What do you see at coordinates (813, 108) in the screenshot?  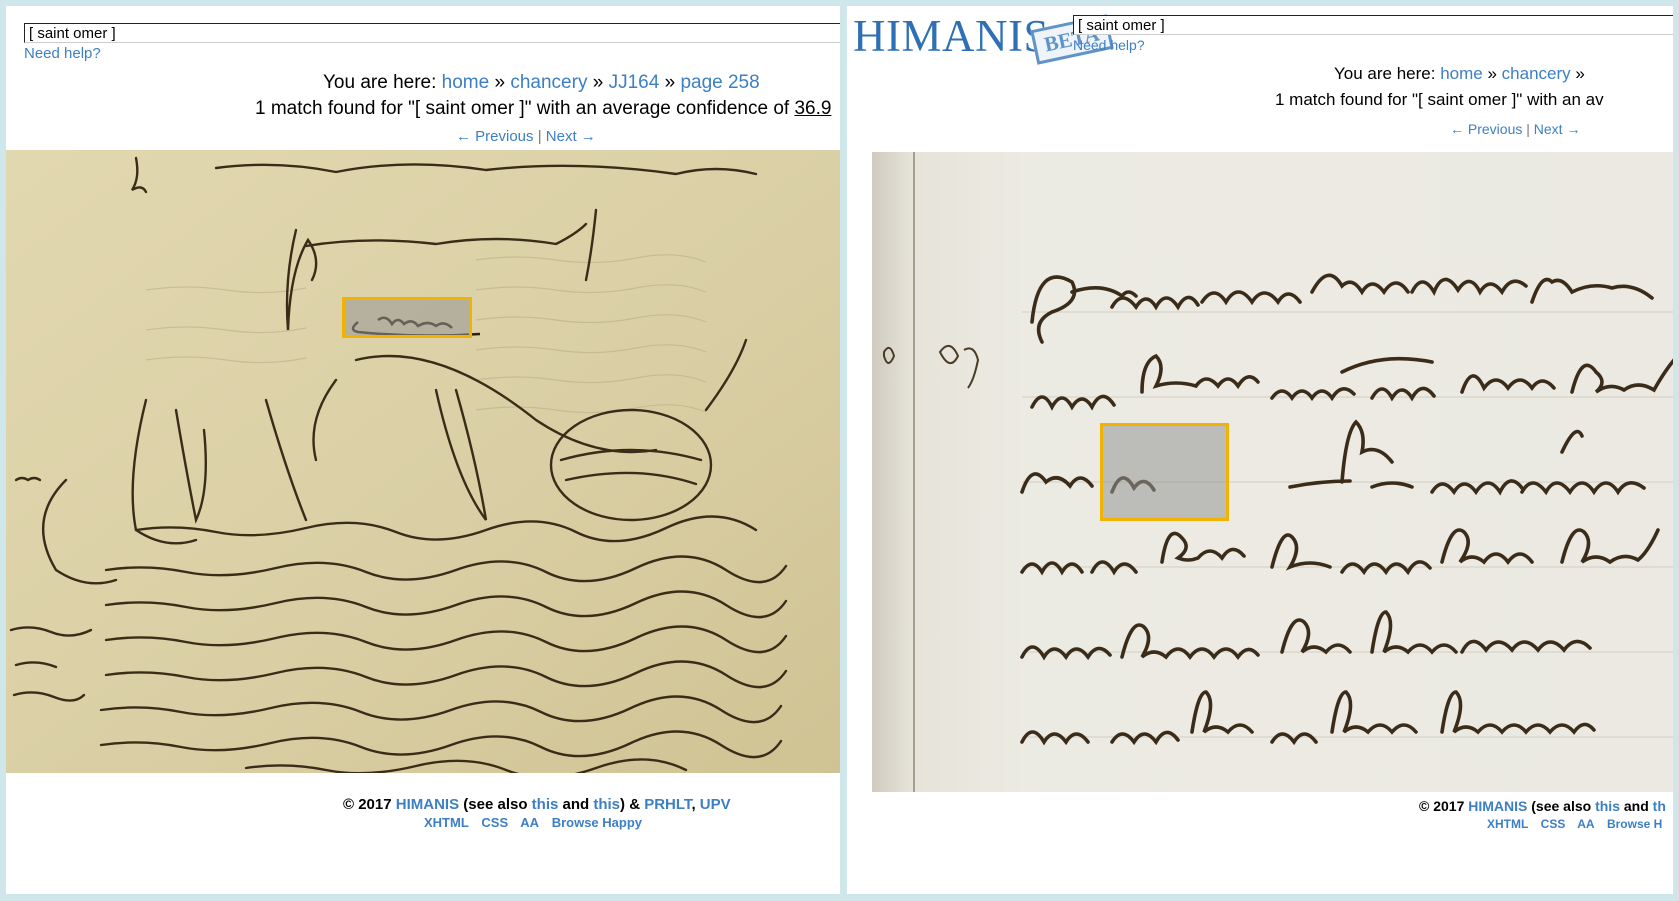 I see `confidence-value: 36.9` at bounding box center [813, 108].